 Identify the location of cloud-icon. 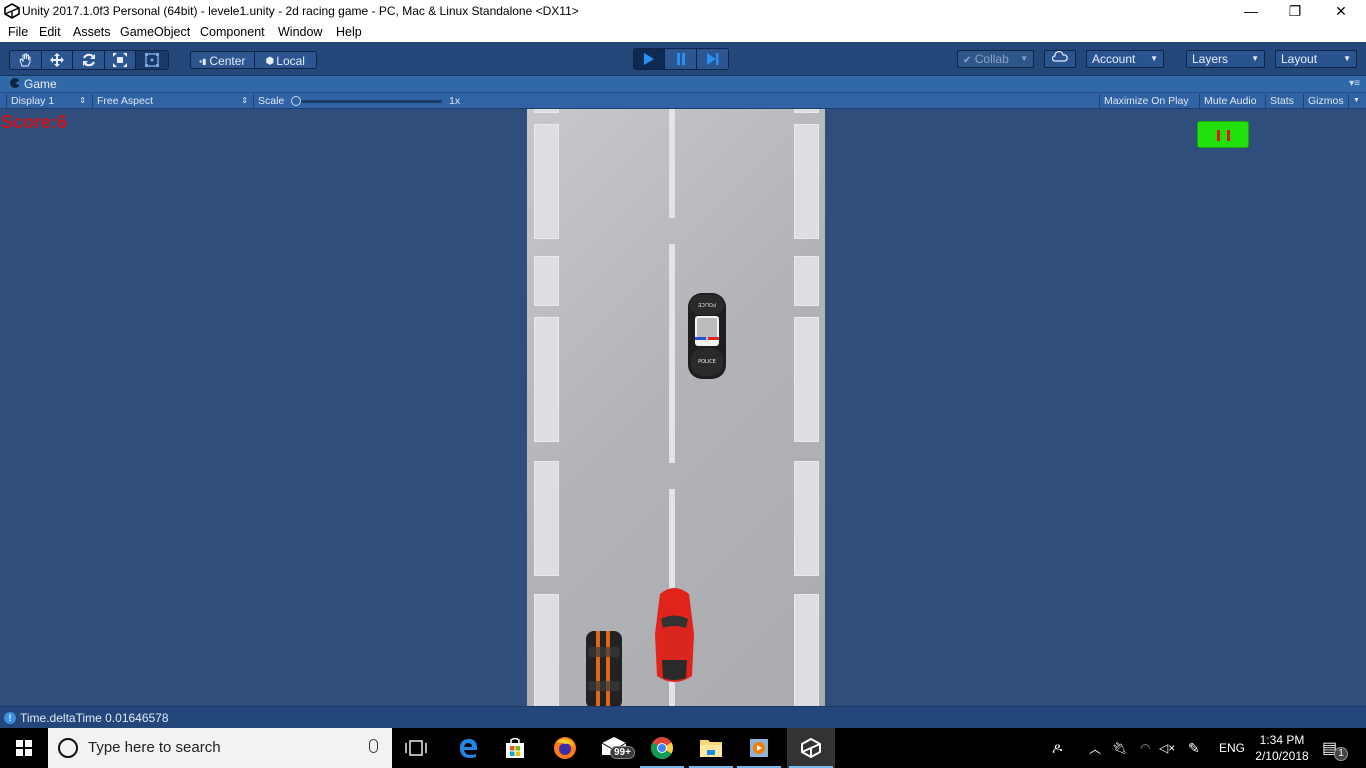
(1059, 56).